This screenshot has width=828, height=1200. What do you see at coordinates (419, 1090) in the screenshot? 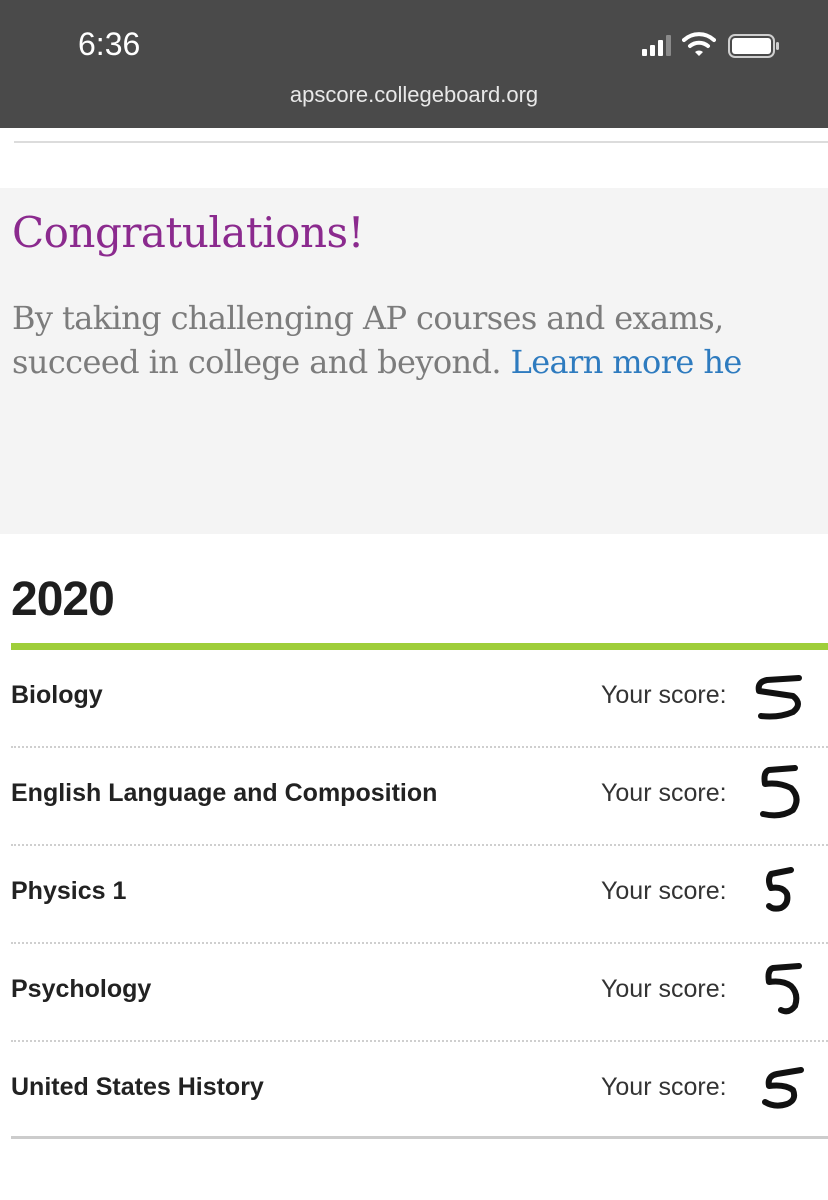
I see `score-row-us-history: United States History Your score: 5` at bounding box center [419, 1090].